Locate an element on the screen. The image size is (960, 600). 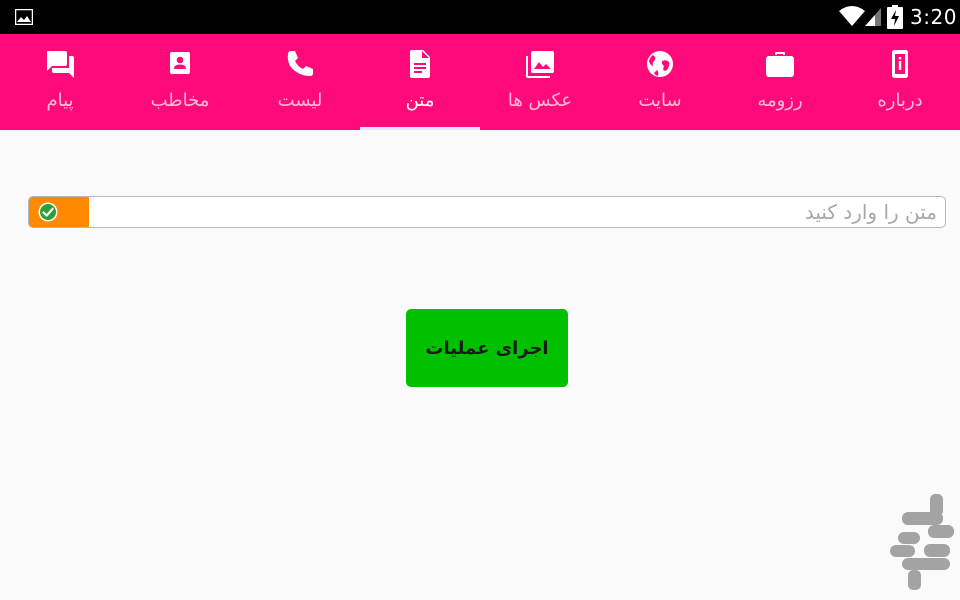
check-circle-icon is located at coordinates (48, 212).